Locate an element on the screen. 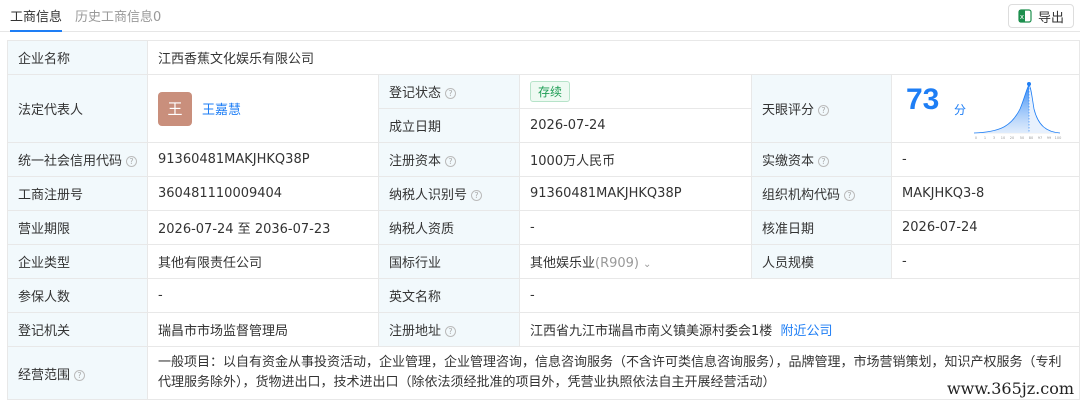 The width and height of the screenshot is (1080, 404). label-score: 天眼评分? is located at coordinates (821, 108).